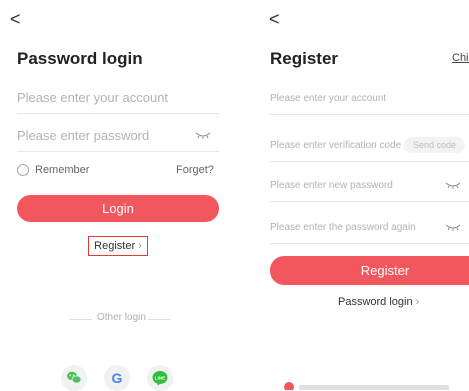 The height and width of the screenshot is (391, 469). I want to click on line-icon: LINE, so click(160, 378).